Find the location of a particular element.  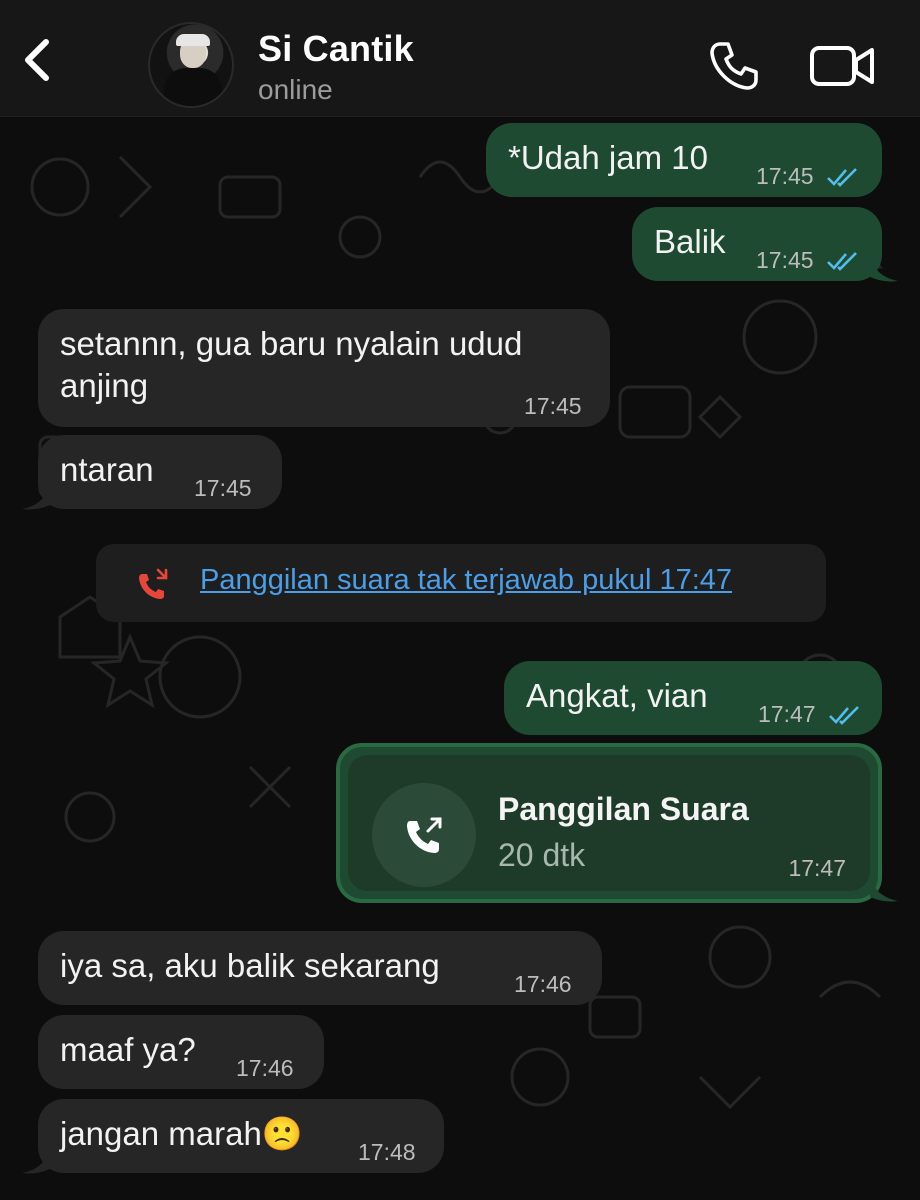

call-title: Panggilan Suara is located at coordinates (623, 809).